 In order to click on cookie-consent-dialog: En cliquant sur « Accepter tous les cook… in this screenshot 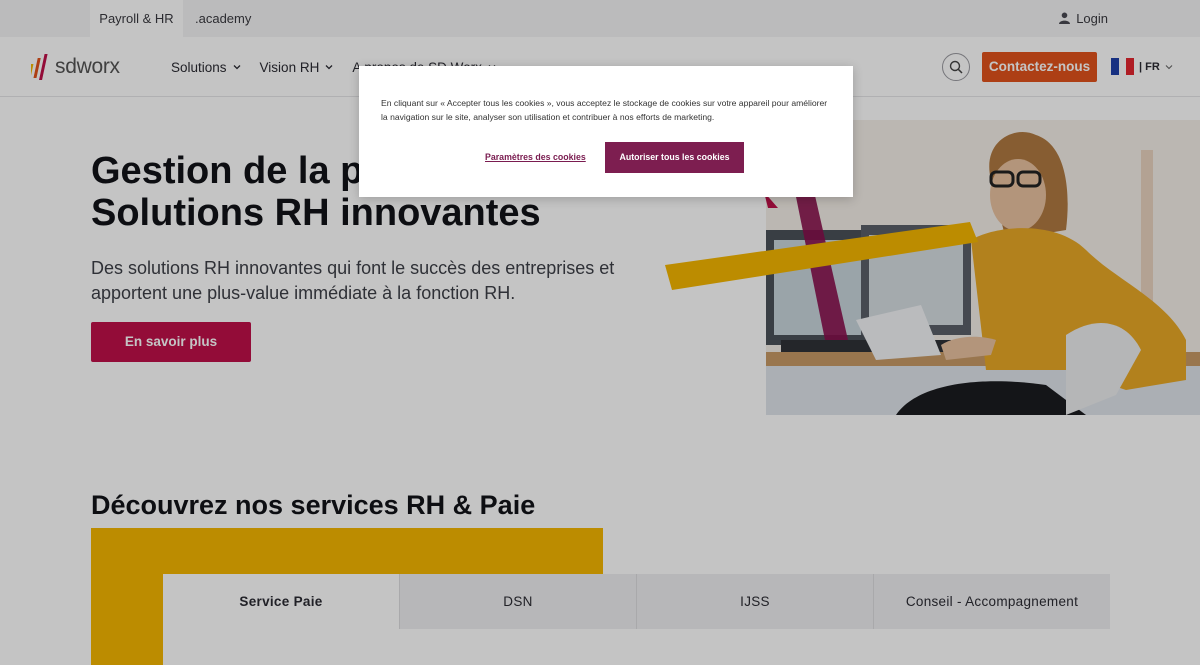, I will do `click(606, 131)`.